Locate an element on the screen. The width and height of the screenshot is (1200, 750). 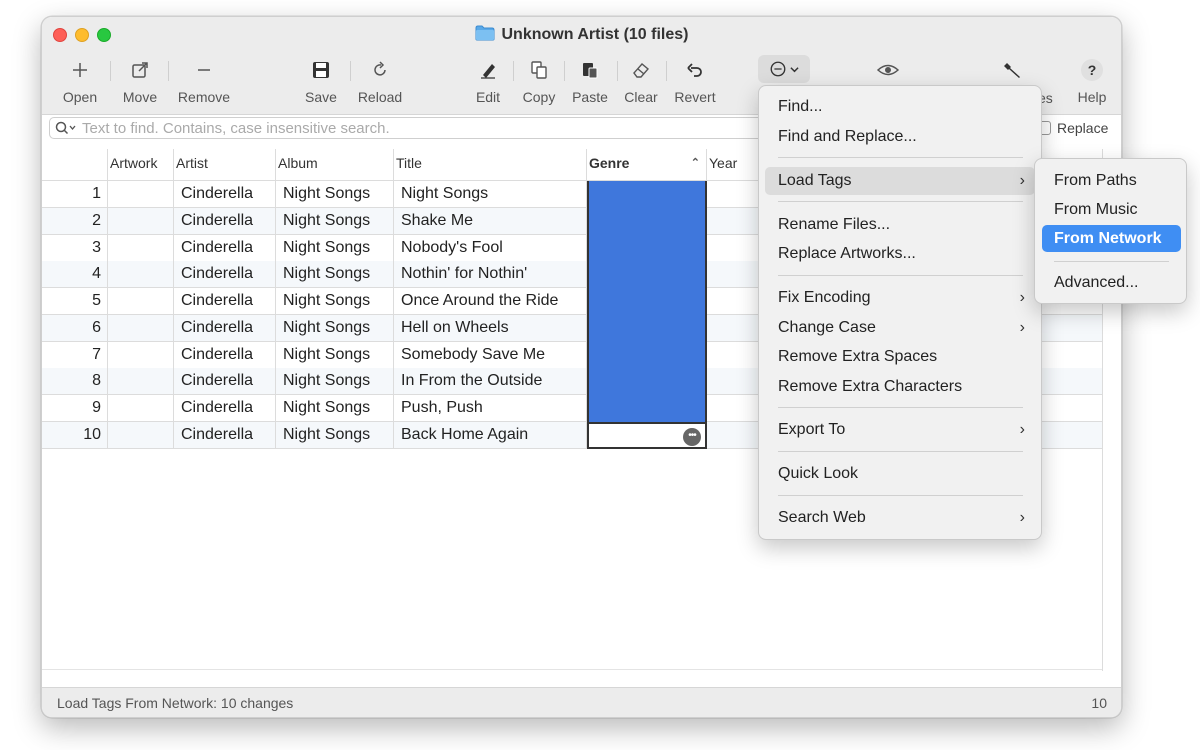
menu-item-export-to: Export To › is located at coordinates (900, 430).